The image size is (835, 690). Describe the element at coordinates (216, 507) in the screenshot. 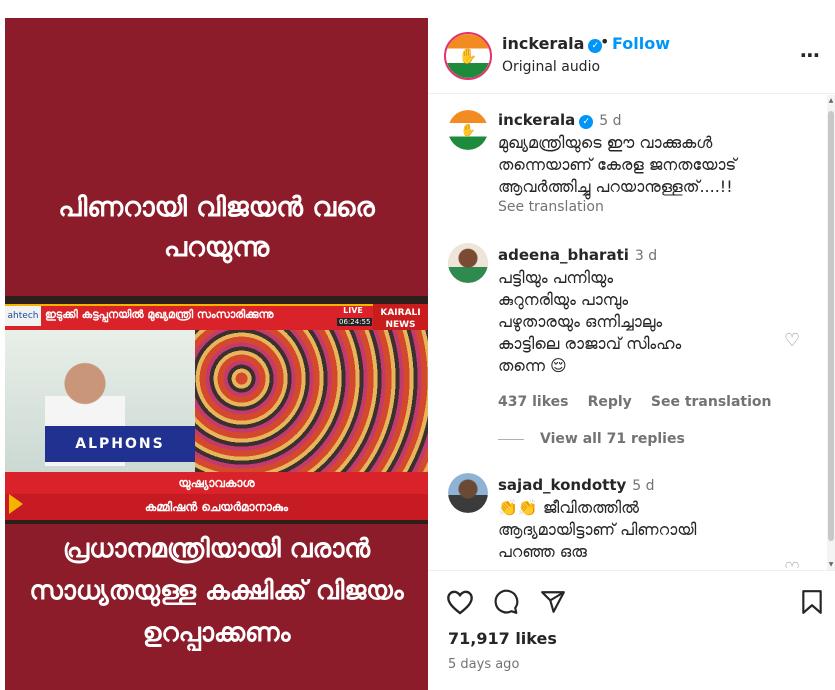

I see `caption-line2: കമ്മിഷൻ ചെയർമാനാകും` at that location.